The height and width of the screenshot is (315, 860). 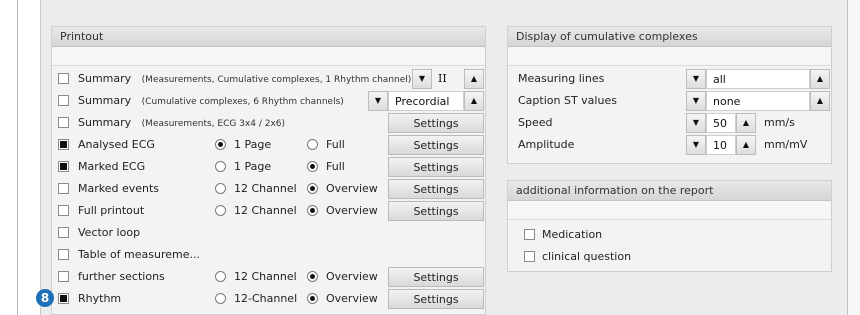 I want to click on speed-label: Speed, so click(x=535, y=122).